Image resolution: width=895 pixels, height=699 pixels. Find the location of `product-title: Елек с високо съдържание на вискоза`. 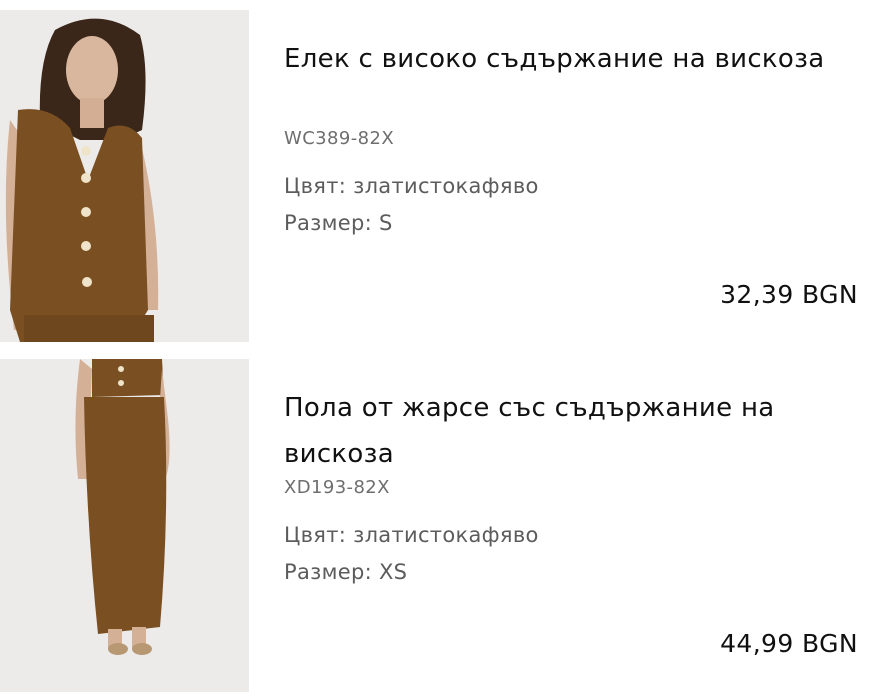

product-title: Елек с високо съдържание на вискоза is located at coordinates (579, 59).